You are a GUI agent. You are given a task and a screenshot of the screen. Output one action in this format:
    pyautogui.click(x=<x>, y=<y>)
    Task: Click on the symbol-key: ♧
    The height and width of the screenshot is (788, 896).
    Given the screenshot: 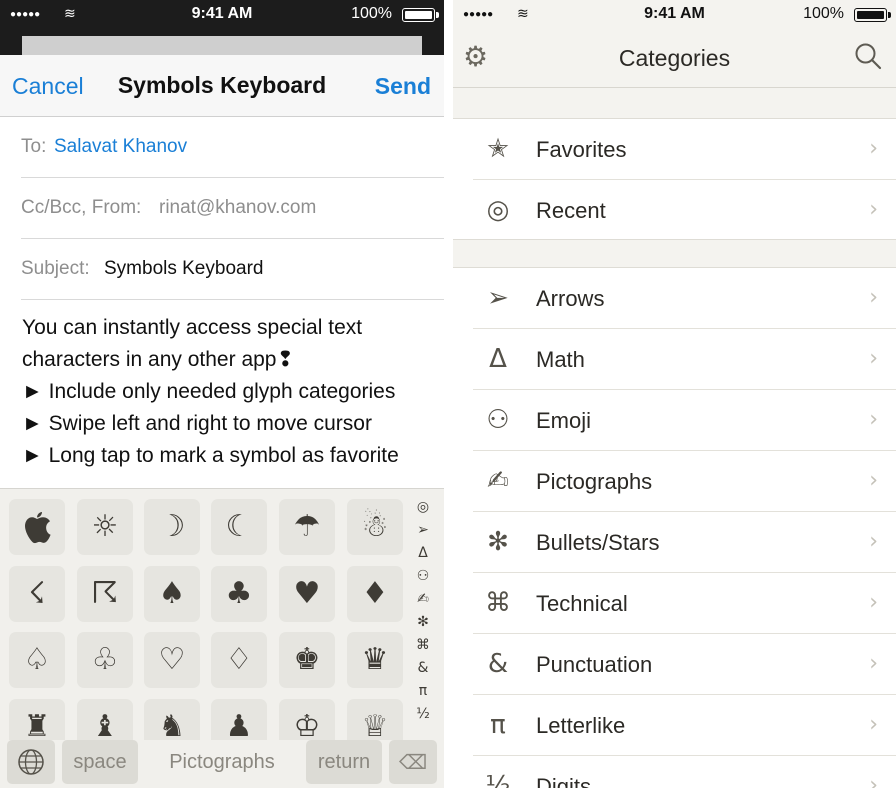 What is the action you would take?
    pyautogui.click(x=105, y=660)
    